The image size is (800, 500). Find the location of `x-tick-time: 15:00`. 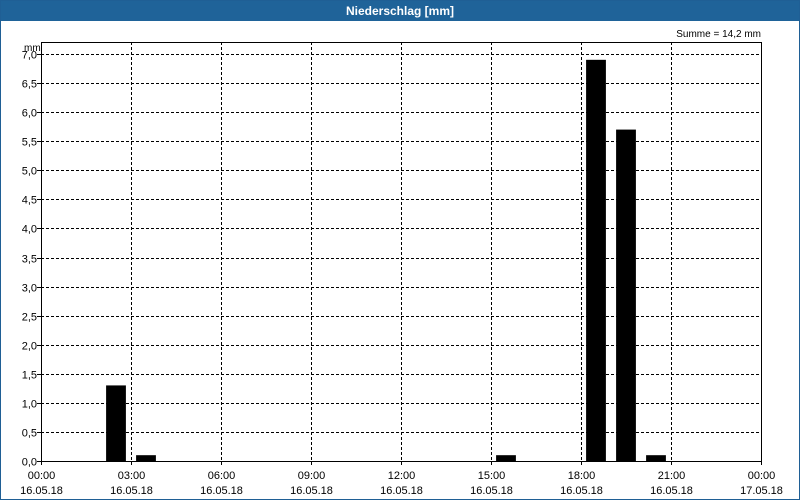

x-tick-time: 15:00 is located at coordinates (492, 476).